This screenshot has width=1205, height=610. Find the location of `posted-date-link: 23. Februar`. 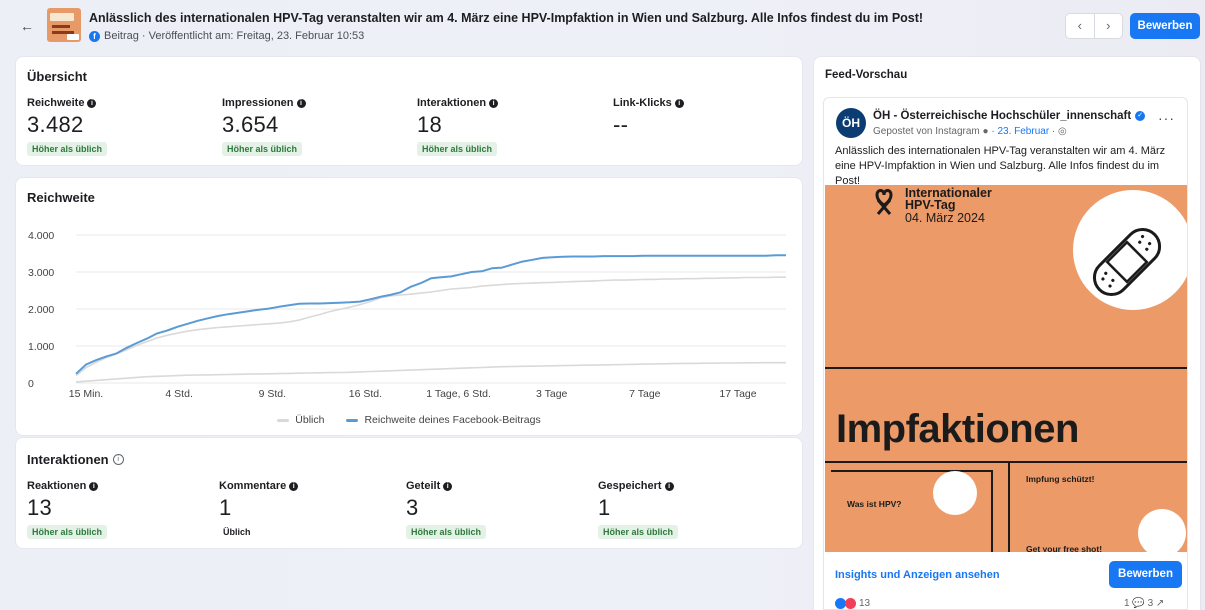

posted-date-link: 23. Februar is located at coordinates (1023, 131).